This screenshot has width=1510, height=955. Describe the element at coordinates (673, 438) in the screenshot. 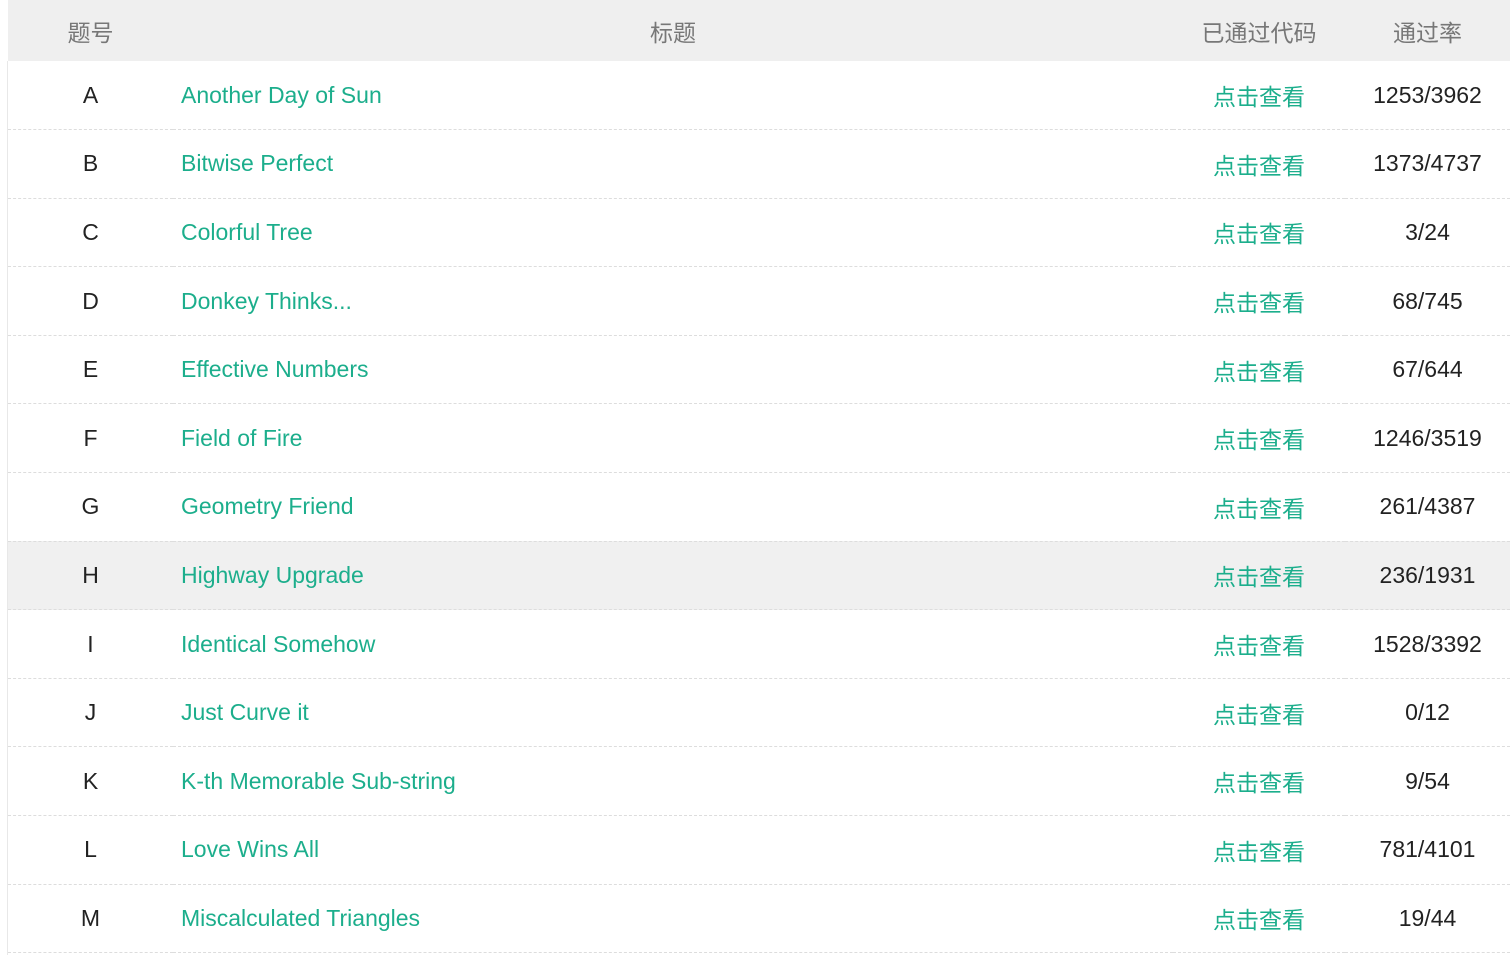

I see `problem-title-cell: Field of Fire` at that location.